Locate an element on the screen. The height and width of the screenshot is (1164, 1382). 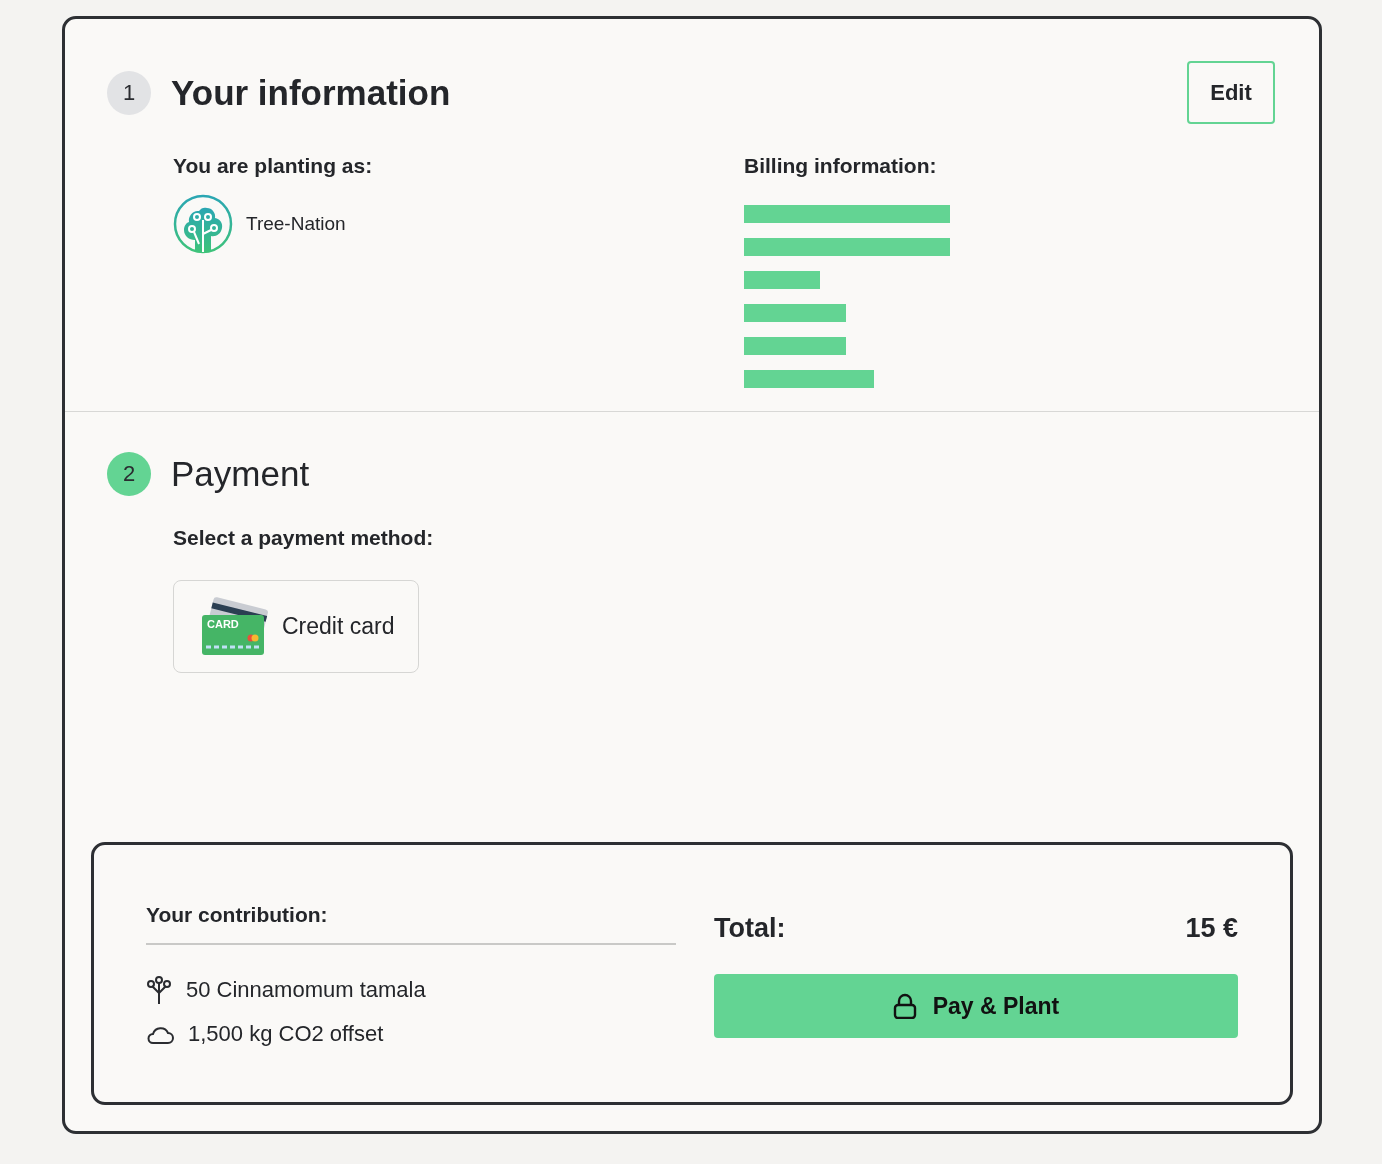
edit-button: Edit is located at coordinates (1231, 92).